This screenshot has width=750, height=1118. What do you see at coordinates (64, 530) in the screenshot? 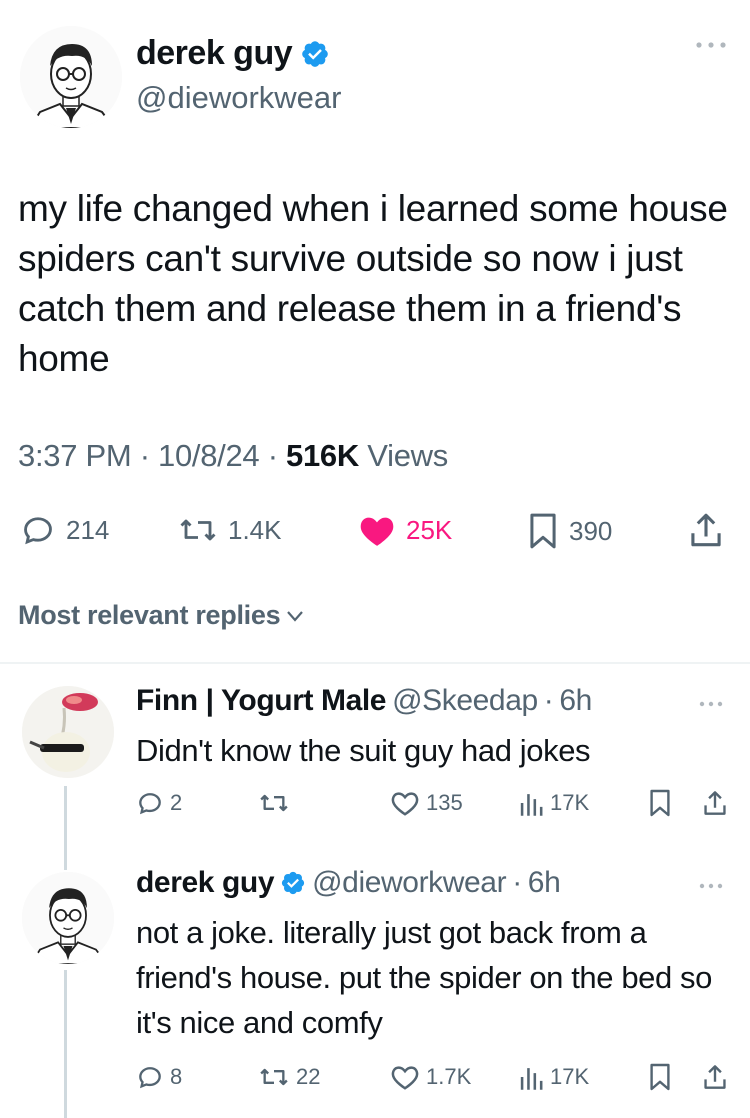
I see `reply-button: 214` at bounding box center [64, 530].